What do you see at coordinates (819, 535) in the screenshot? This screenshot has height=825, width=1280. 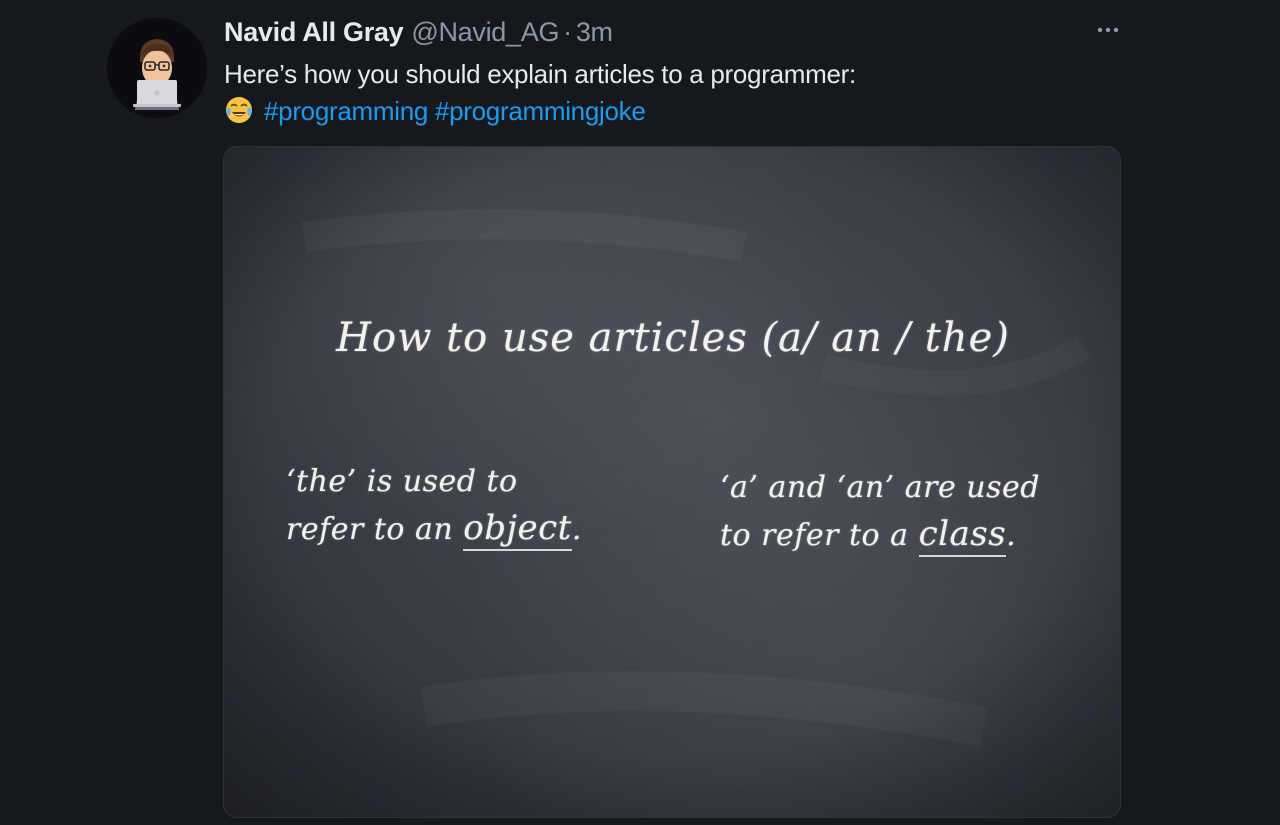 I see `right-line-2-prefix: to refer to a` at bounding box center [819, 535].